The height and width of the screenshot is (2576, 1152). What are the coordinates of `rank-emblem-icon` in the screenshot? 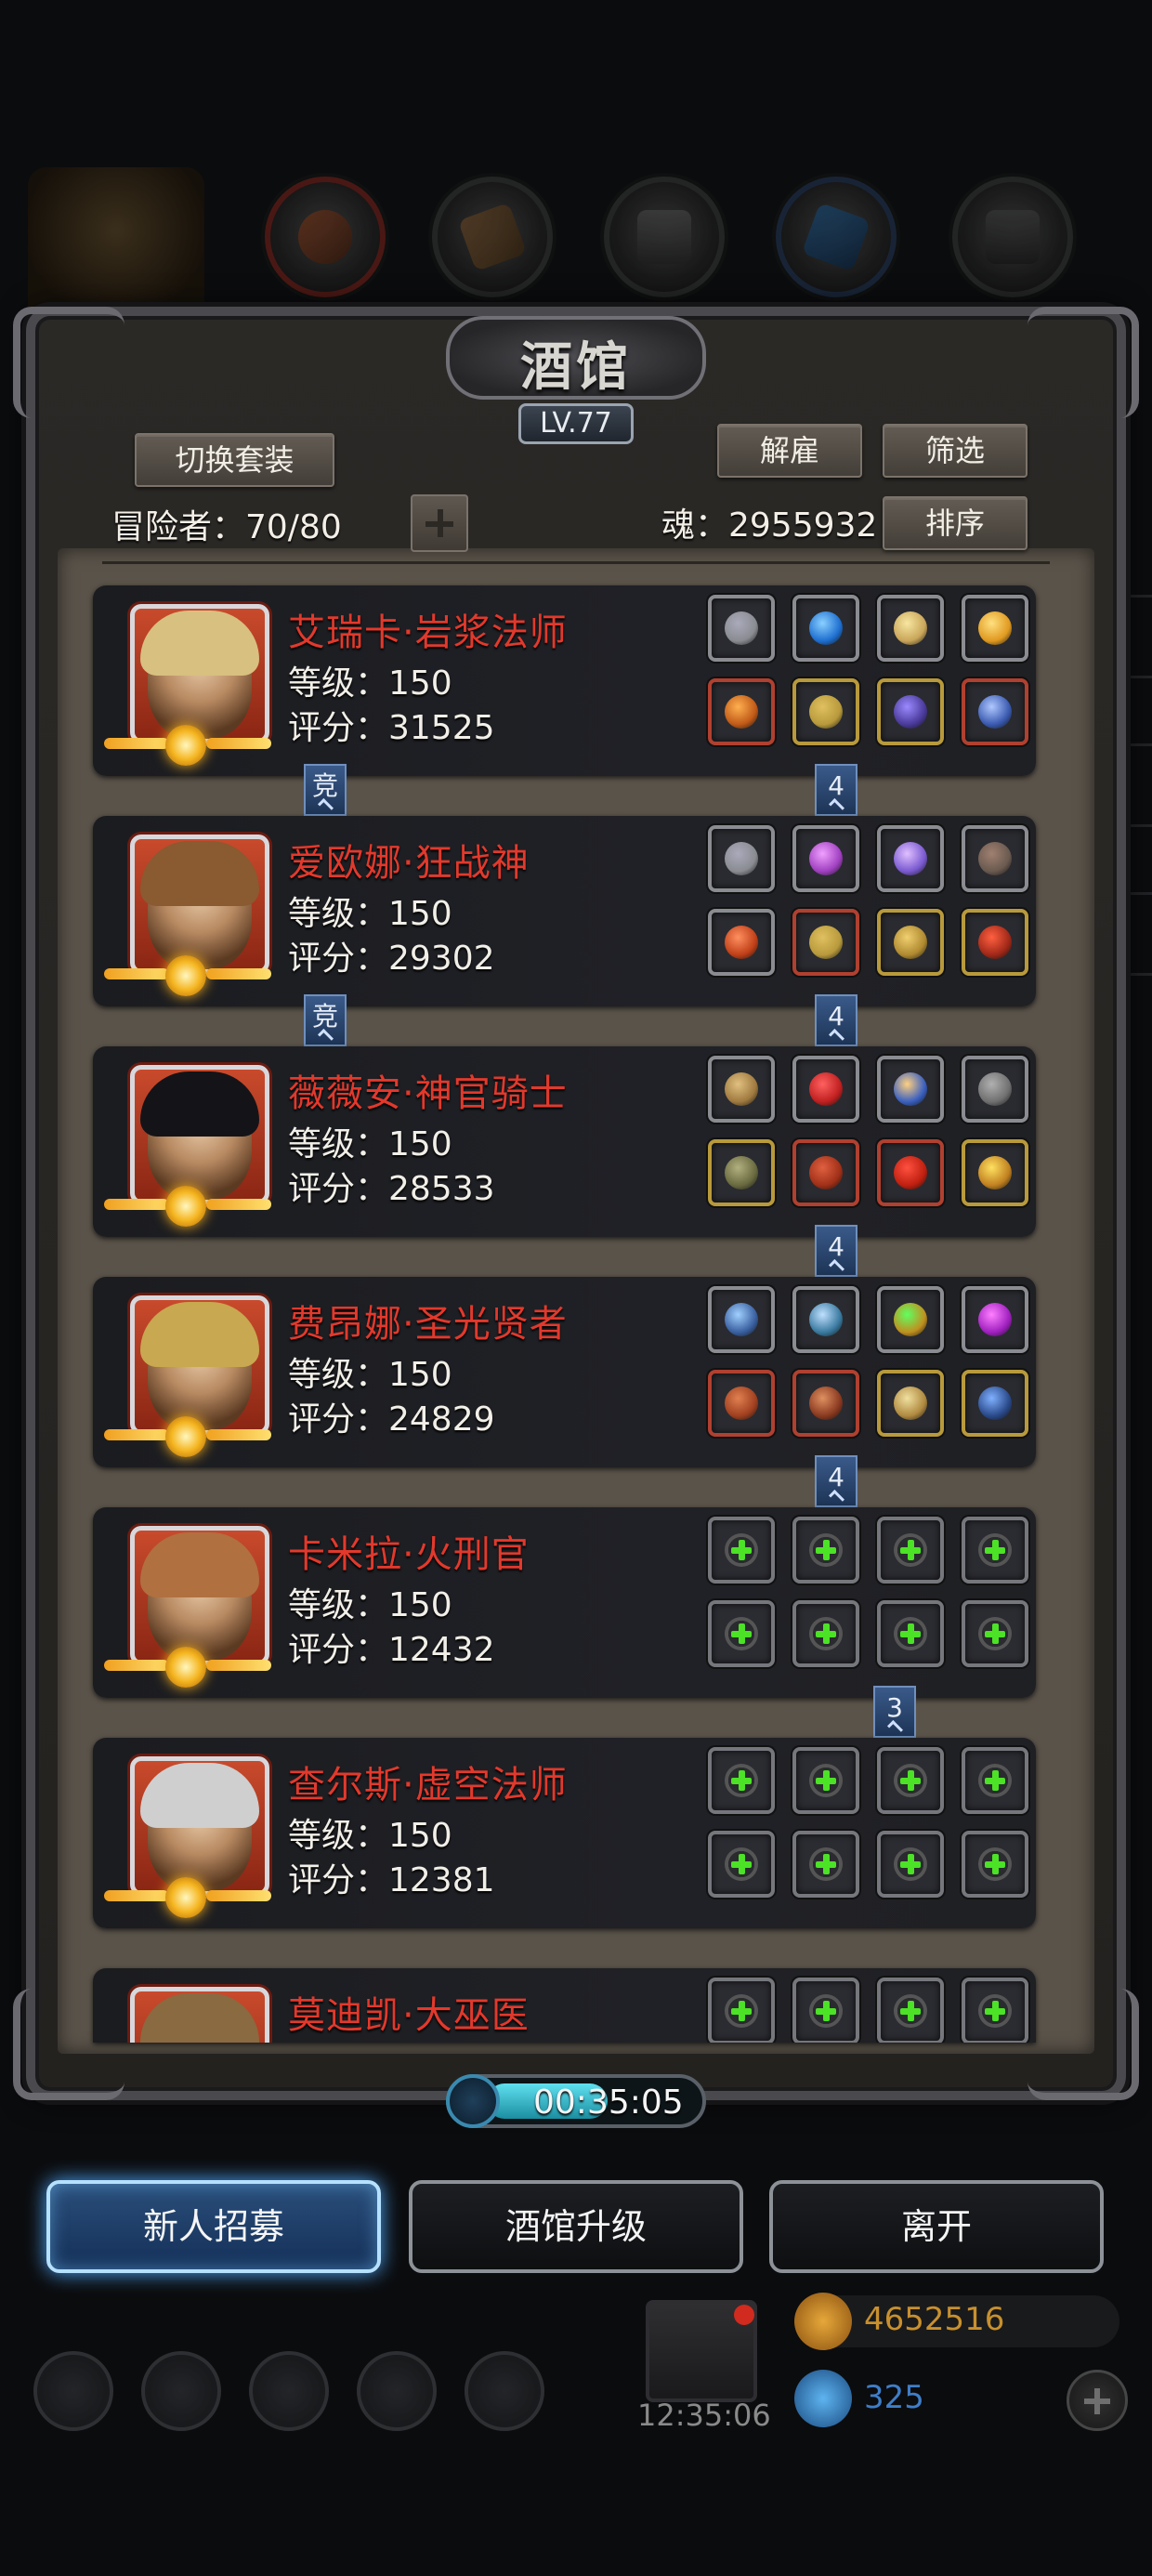 It's located at (187, 745).